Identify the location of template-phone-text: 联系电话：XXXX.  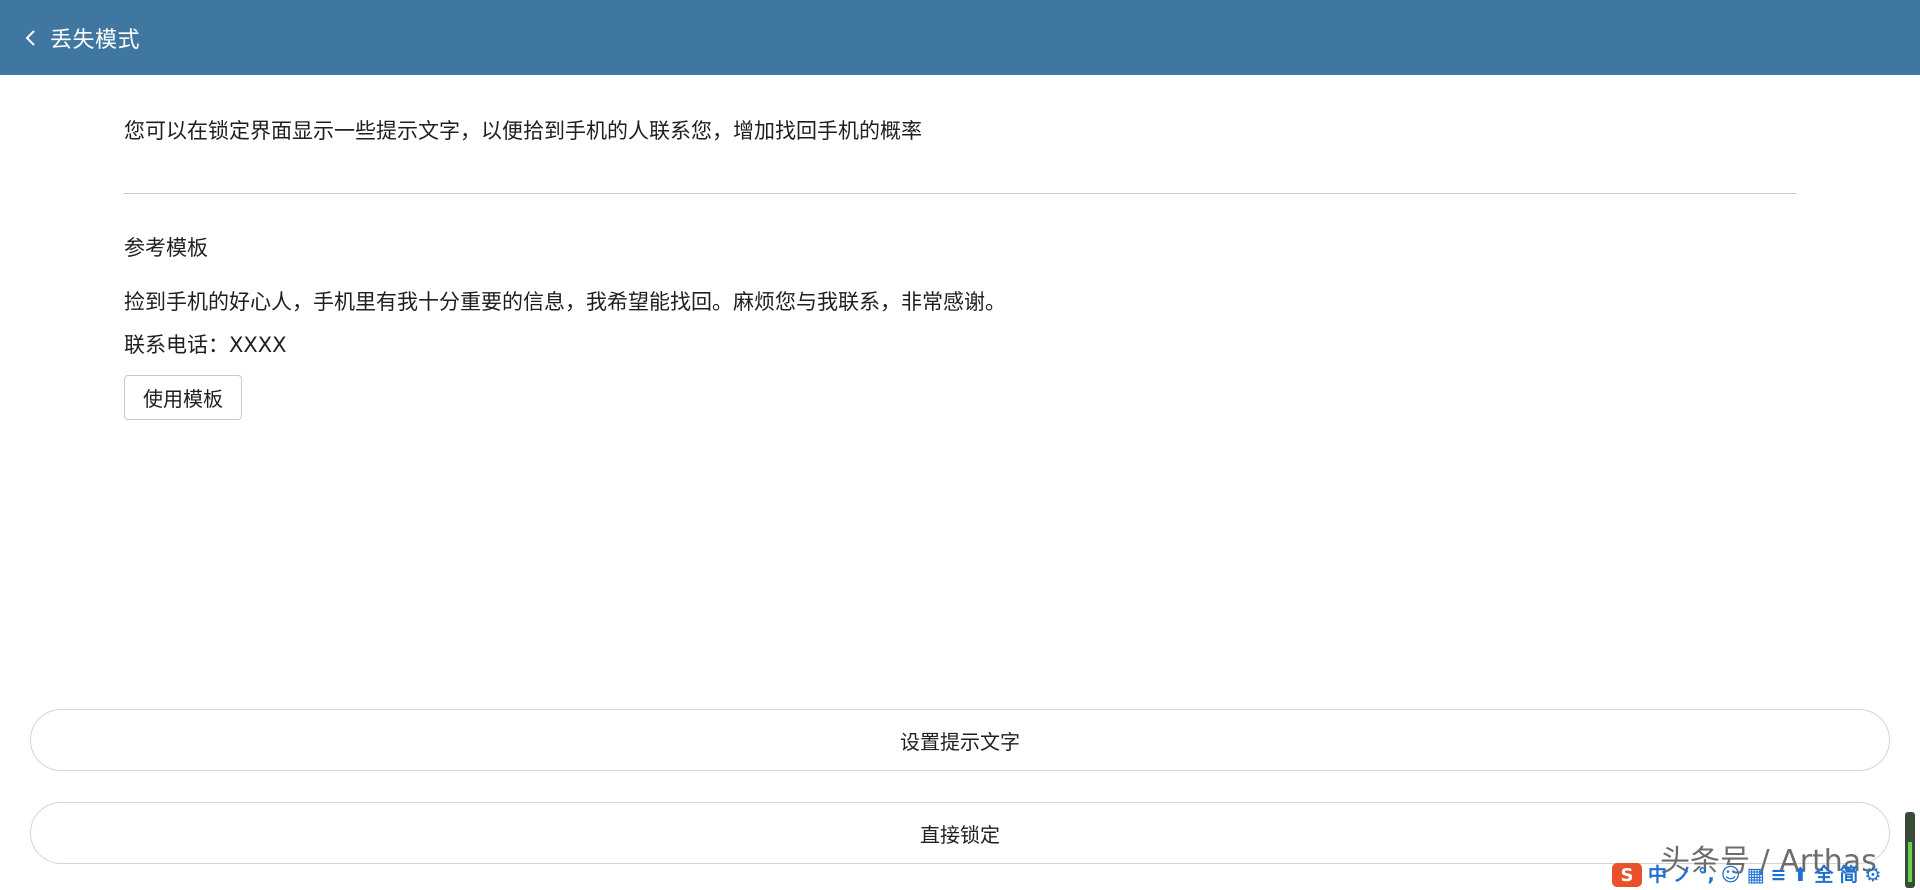
(205, 345).